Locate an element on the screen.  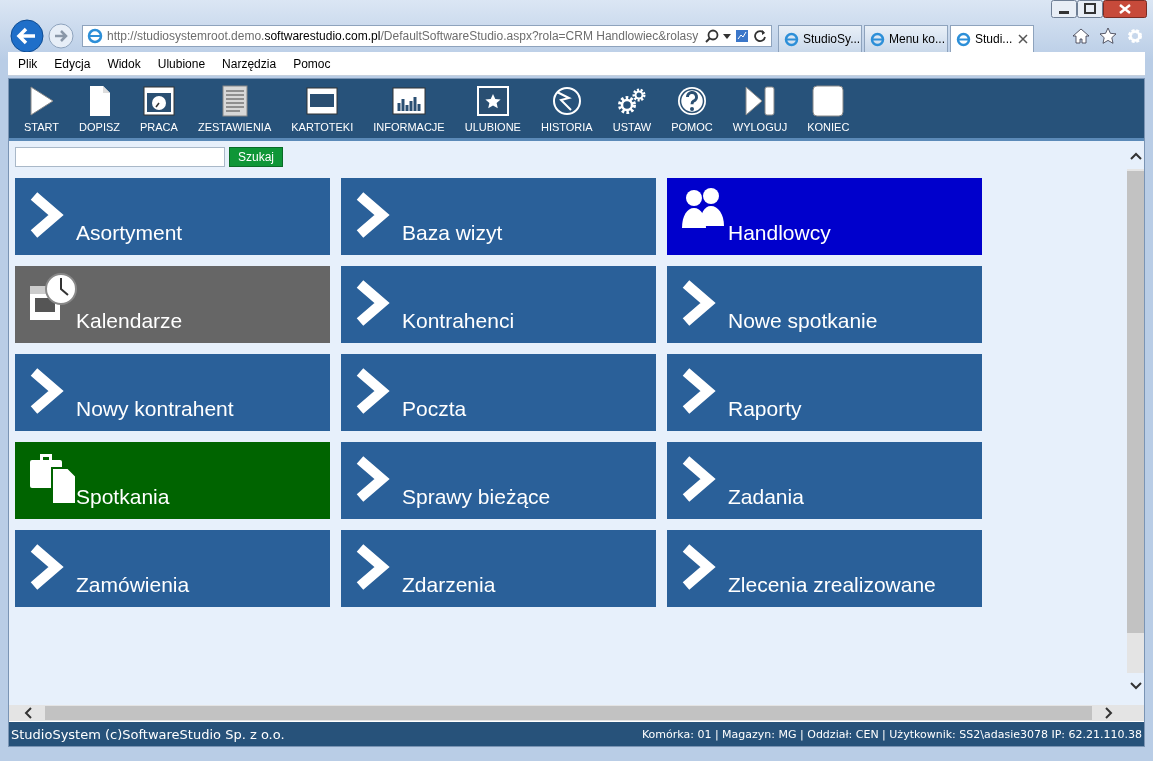
url-text: http://studiosystemroot.demo.softwarestudio.com.pl/DefaultSoftwareStudio.aspx?rola=CRM Handlowiec&rolasy is located at coordinates (403, 36).